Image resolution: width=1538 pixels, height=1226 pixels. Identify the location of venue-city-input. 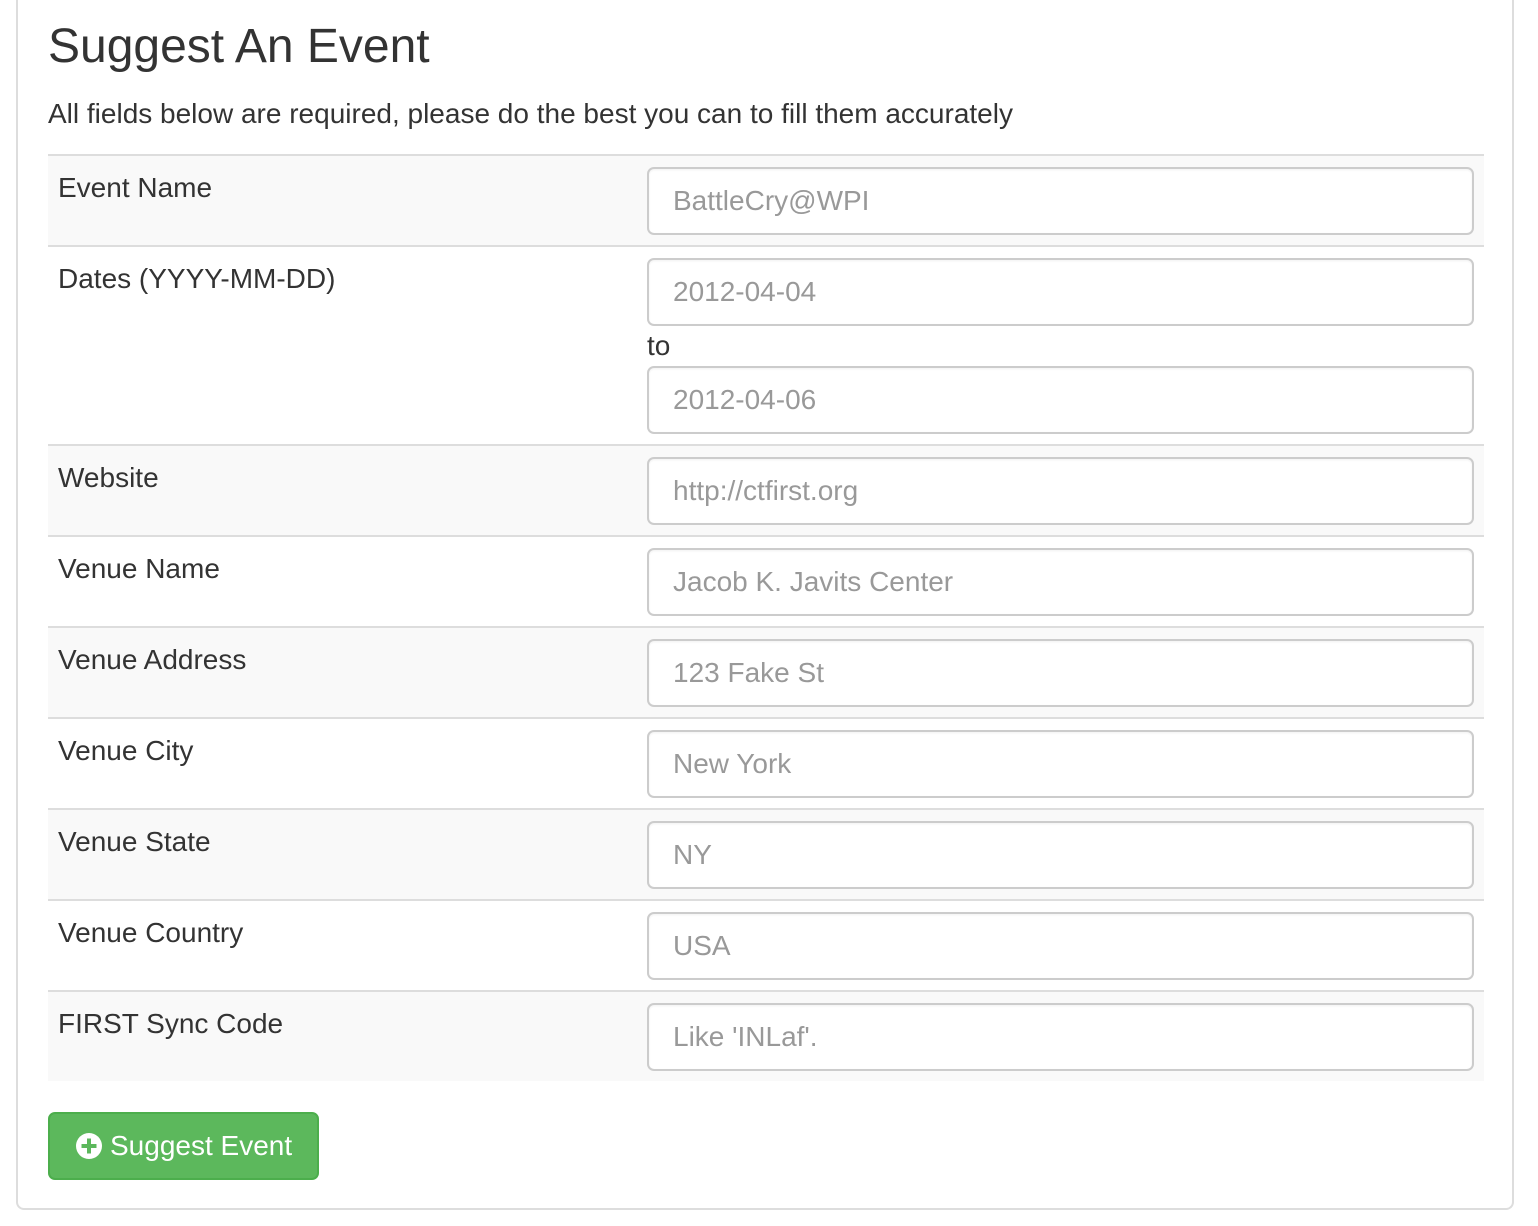
(1060, 764).